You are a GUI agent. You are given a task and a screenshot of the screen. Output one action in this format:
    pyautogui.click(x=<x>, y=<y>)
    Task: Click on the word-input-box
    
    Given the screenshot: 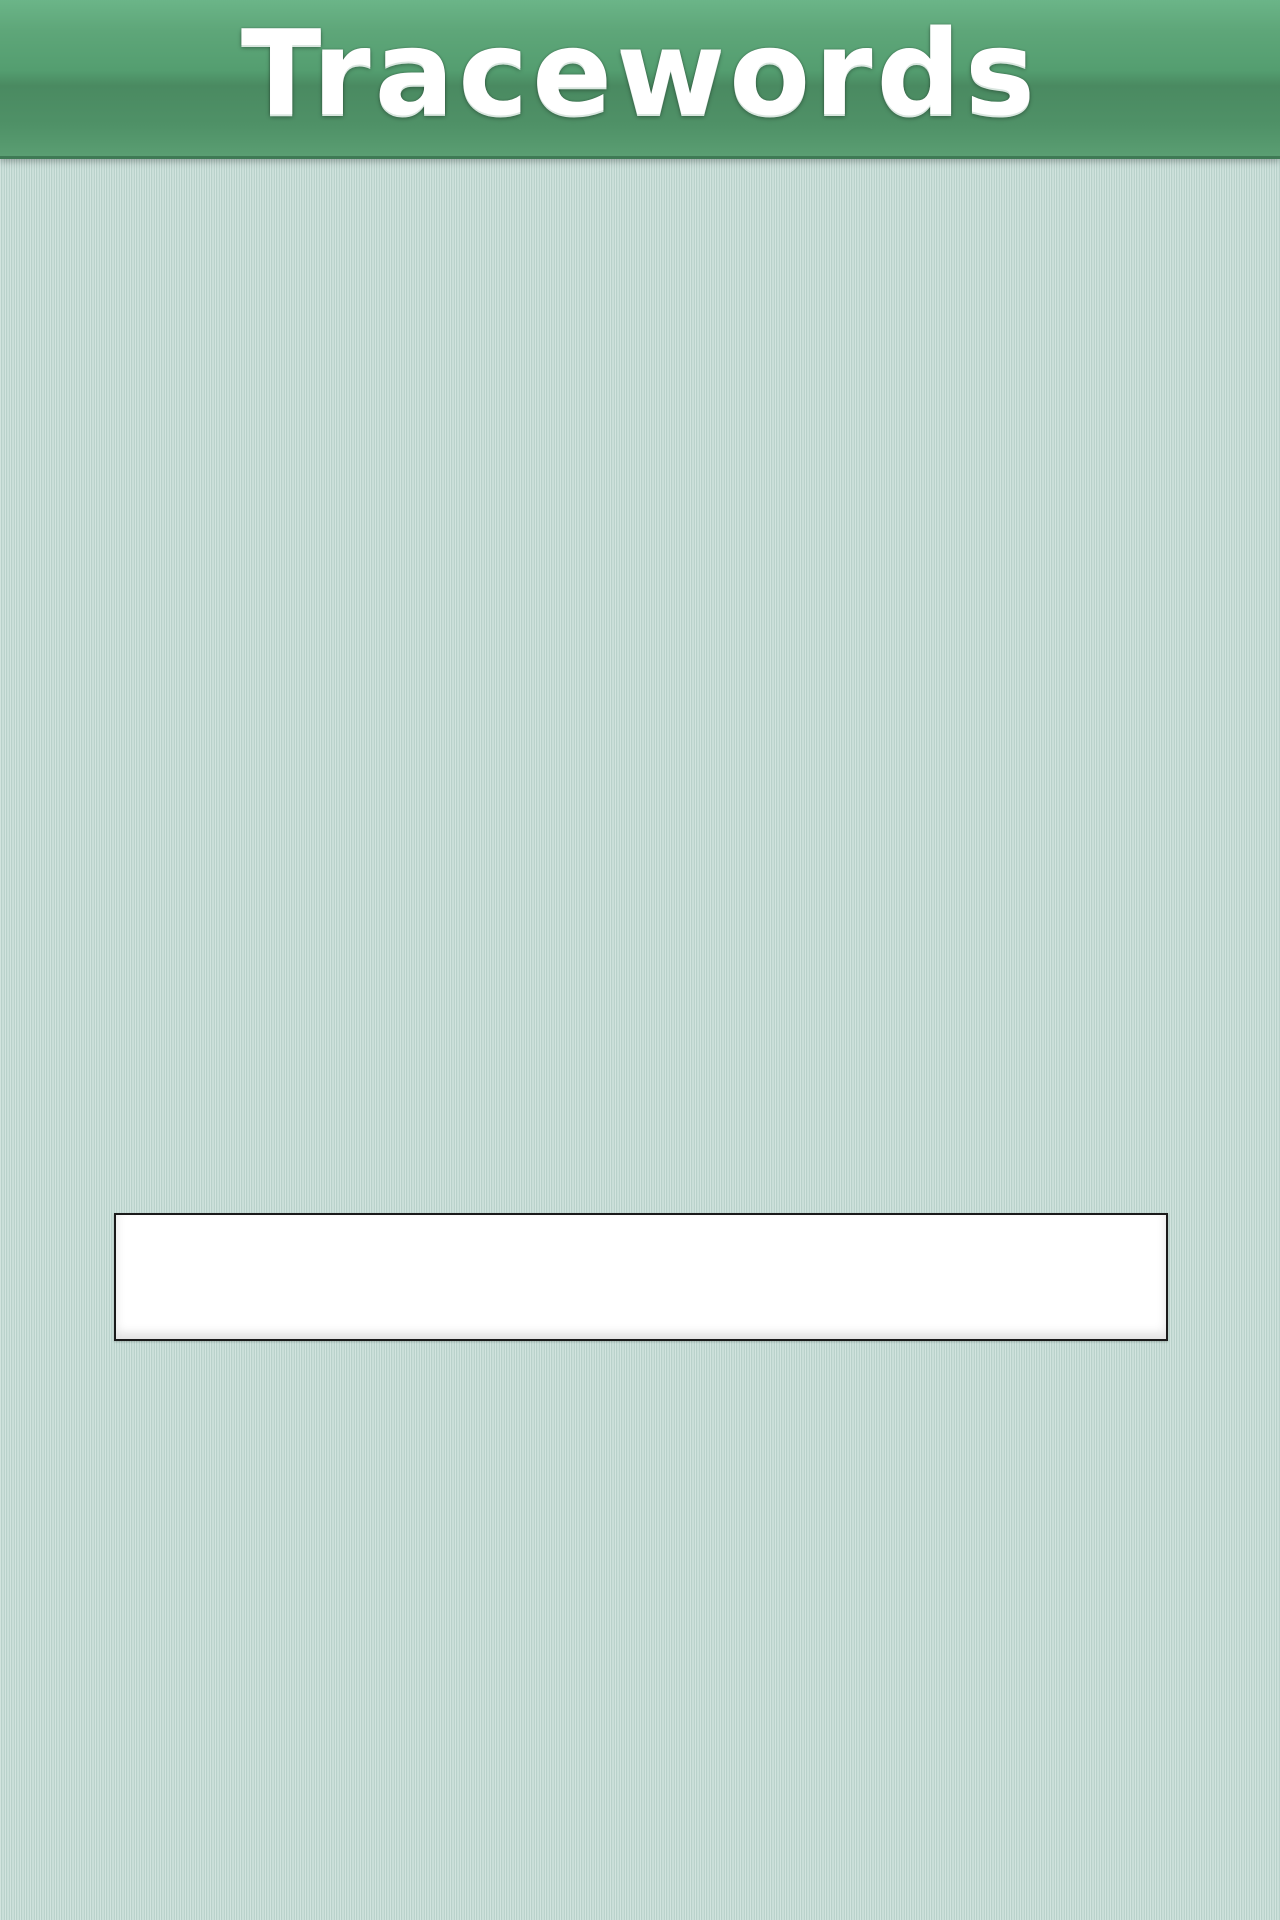 What is the action you would take?
    pyautogui.click(x=641, y=1277)
    